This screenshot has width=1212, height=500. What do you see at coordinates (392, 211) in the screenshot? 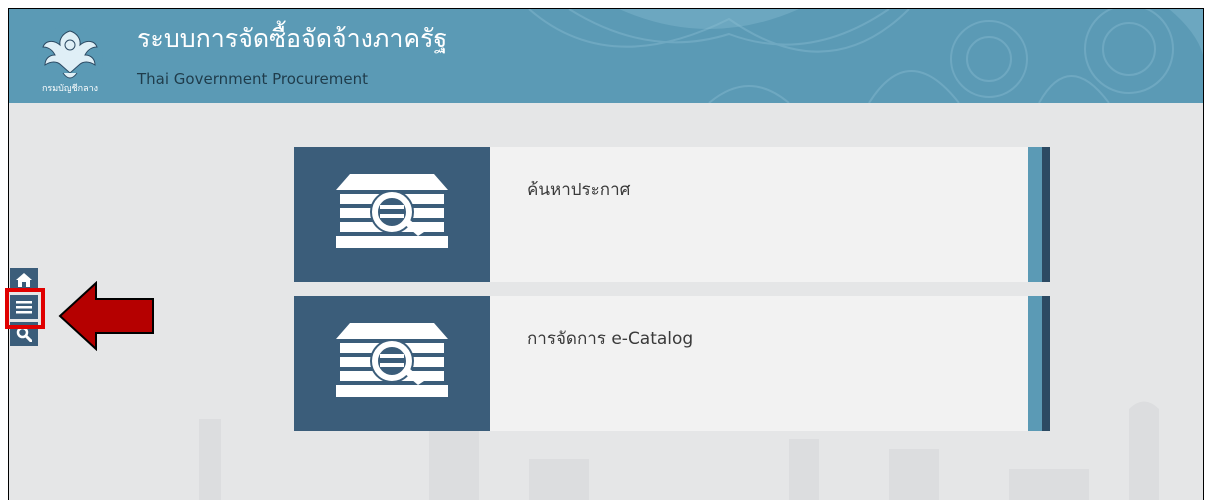
I see `search-announcement-icon` at bounding box center [392, 211].